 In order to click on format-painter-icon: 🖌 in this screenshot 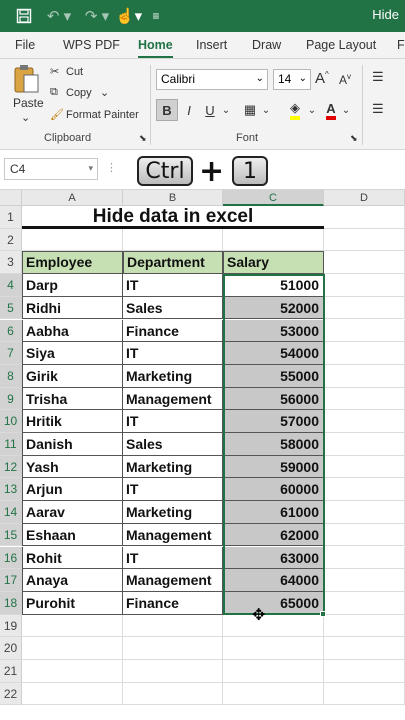, I will do `click(57, 114)`.